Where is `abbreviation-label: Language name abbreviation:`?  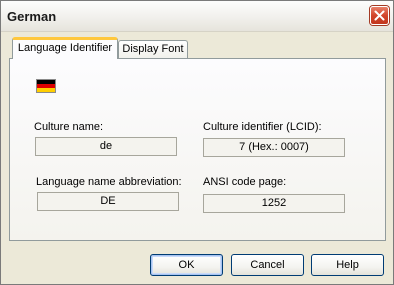 abbreviation-label: Language name abbreviation: is located at coordinates (109, 182).